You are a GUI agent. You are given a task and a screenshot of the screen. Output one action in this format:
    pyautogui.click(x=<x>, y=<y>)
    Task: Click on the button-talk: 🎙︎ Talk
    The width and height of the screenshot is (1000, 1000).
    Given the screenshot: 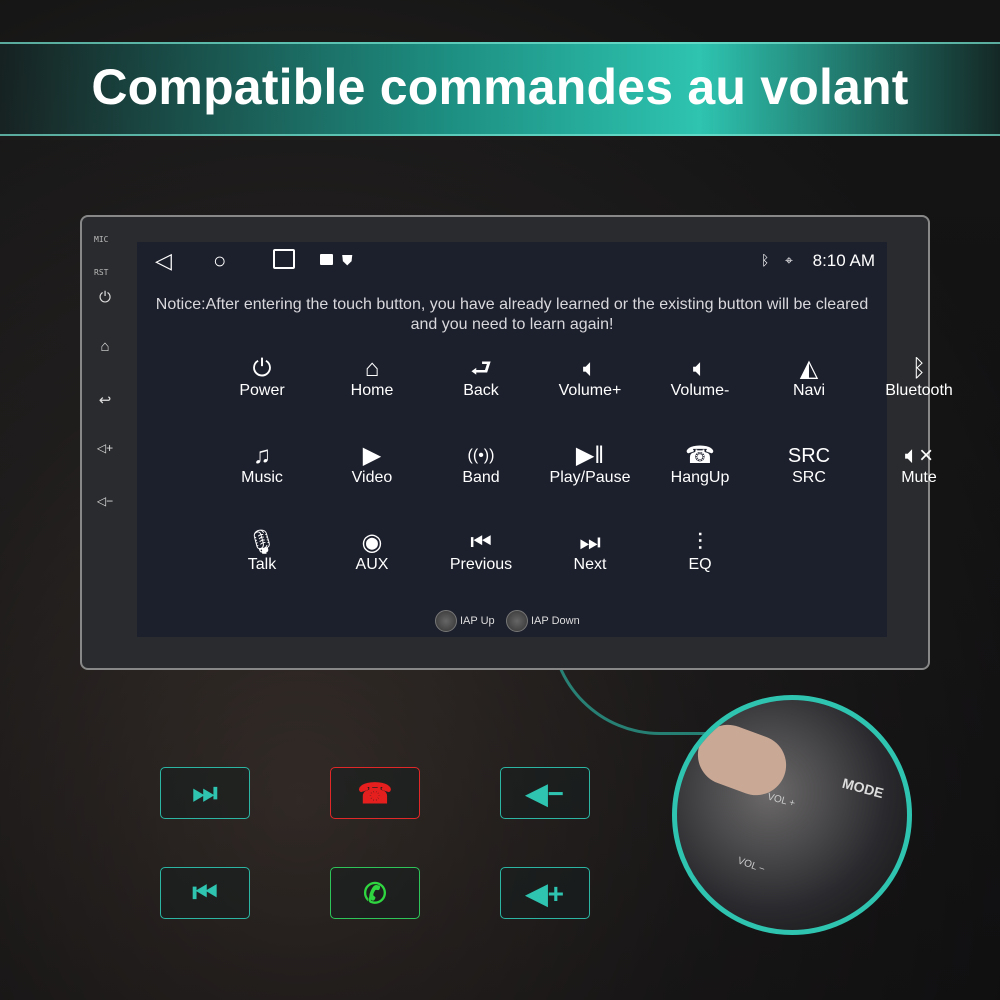 What is the action you would take?
    pyautogui.click(x=262, y=551)
    